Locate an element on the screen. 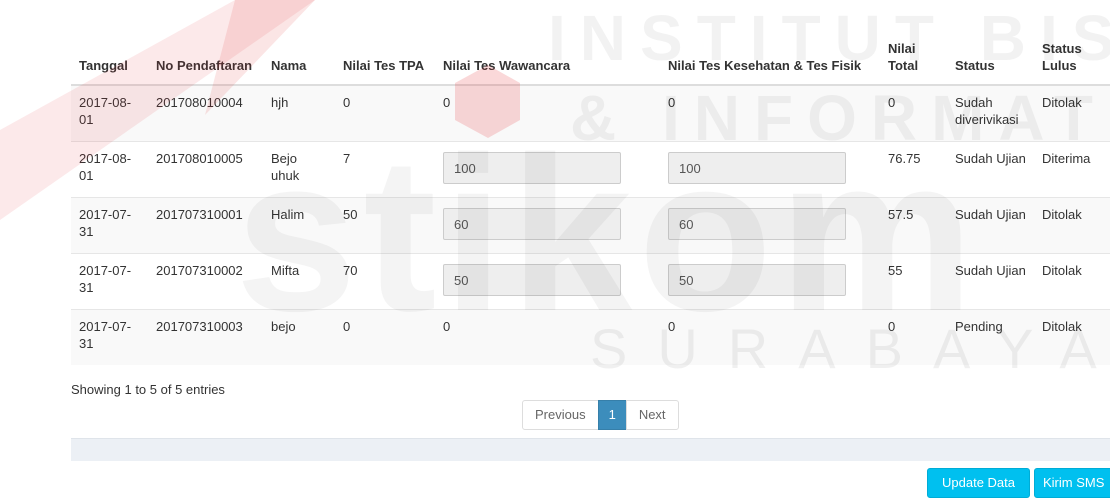  cell-nilai-total: 57.5 is located at coordinates (913, 224).